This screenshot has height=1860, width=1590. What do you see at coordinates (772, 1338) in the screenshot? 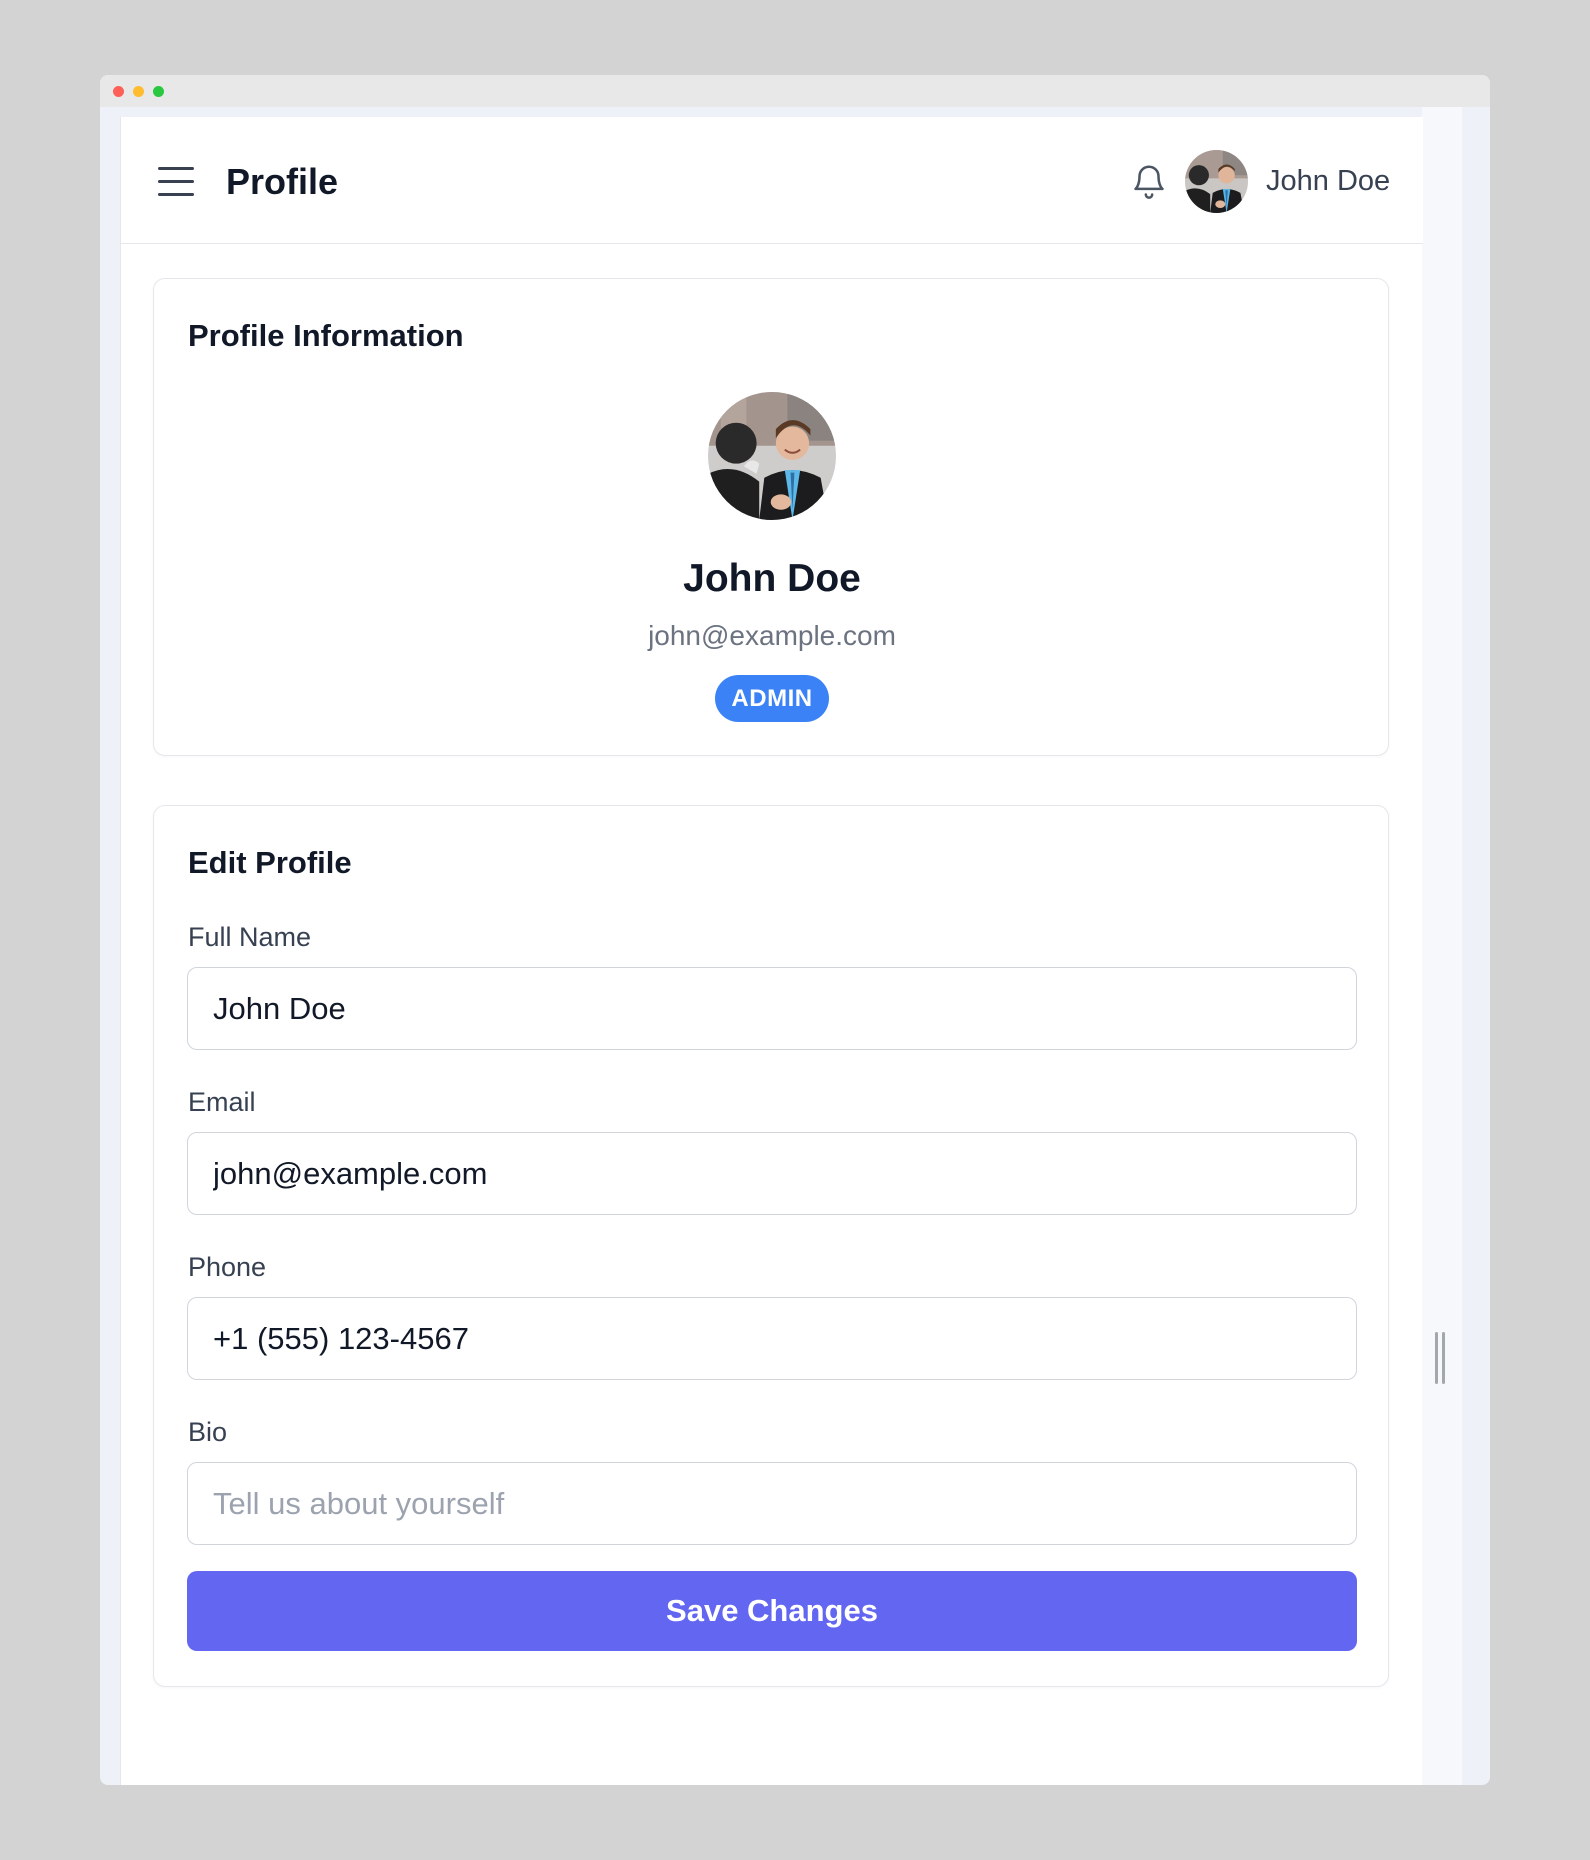
I see `phone-field` at bounding box center [772, 1338].